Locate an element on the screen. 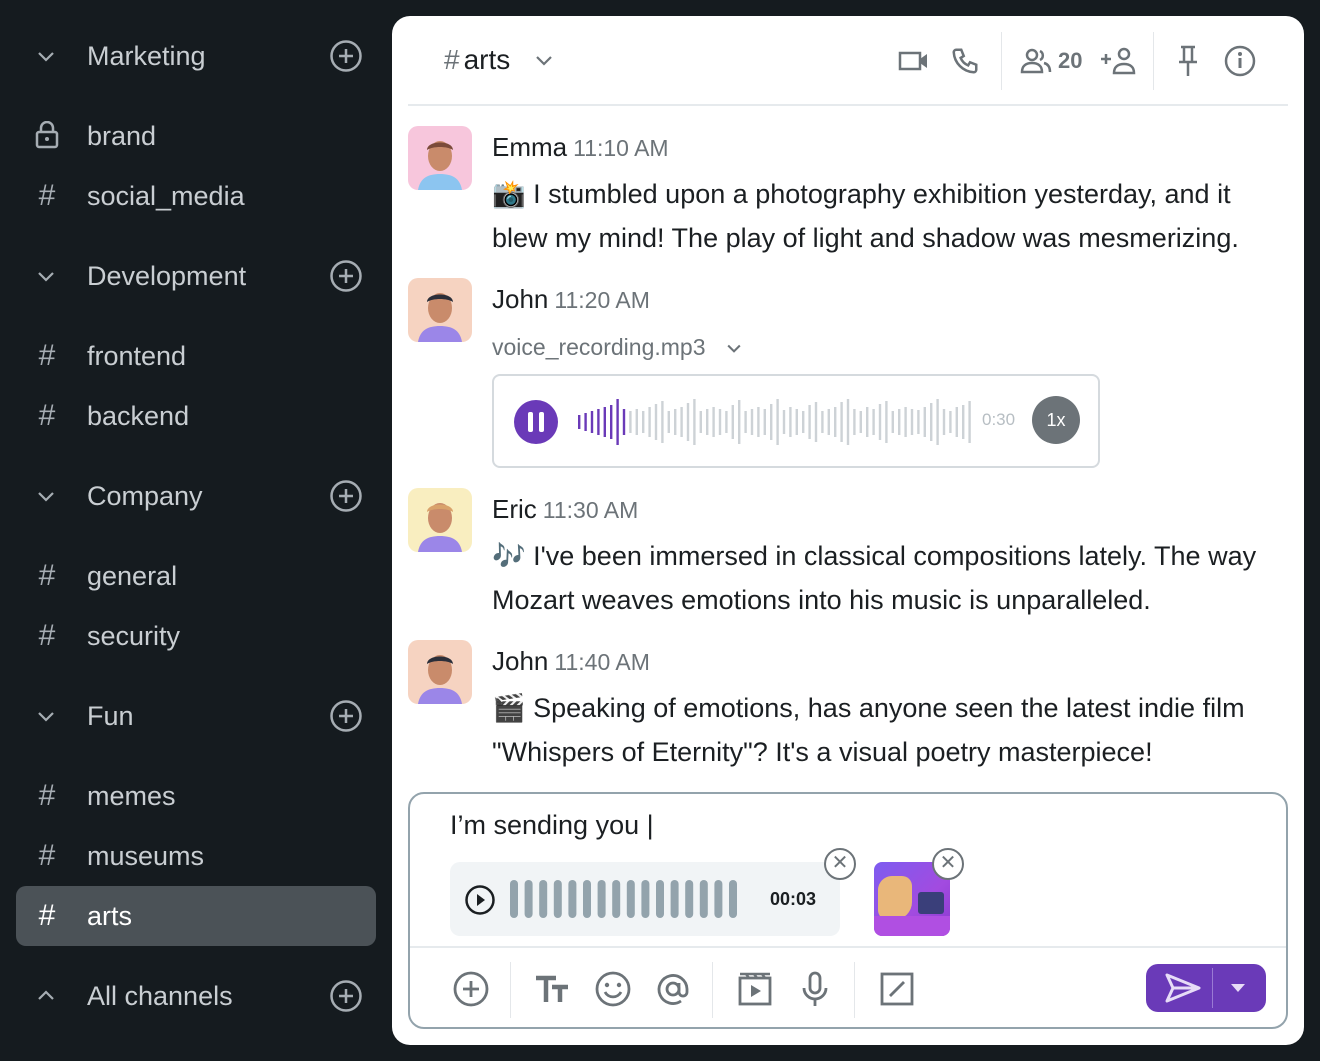 The image size is (1320, 1061). timestamp: 11:40 AM is located at coordinates (602, 662).